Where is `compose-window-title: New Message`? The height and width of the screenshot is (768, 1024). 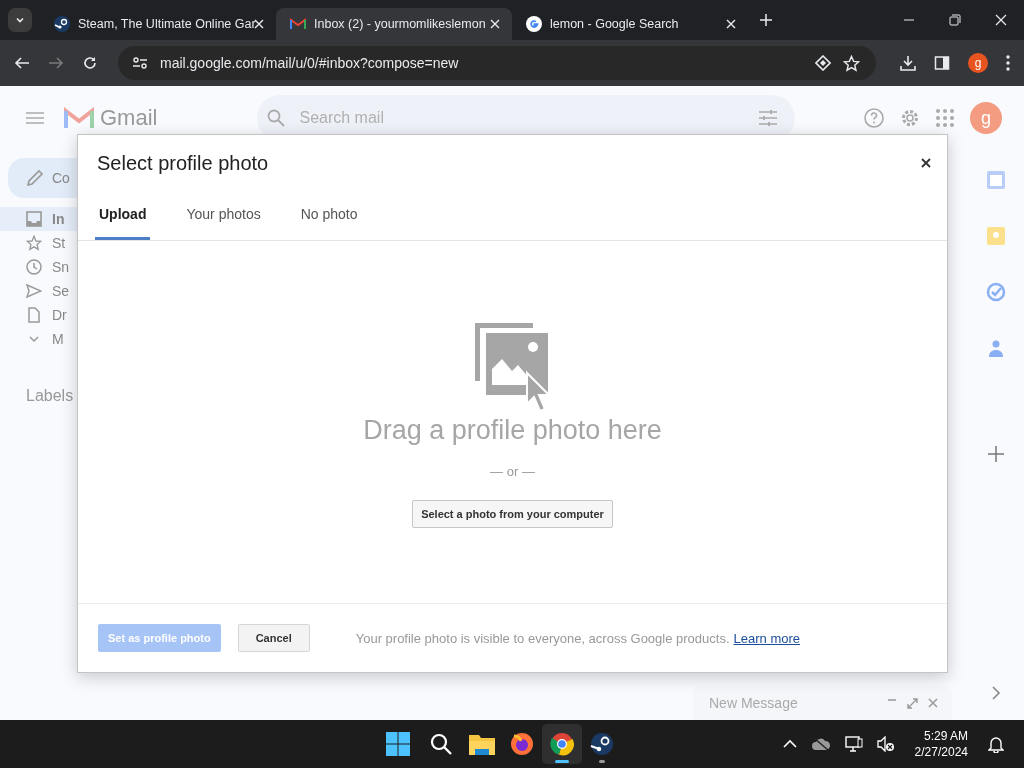 compose-window-title: New Message is located at coordinates (753, 703).